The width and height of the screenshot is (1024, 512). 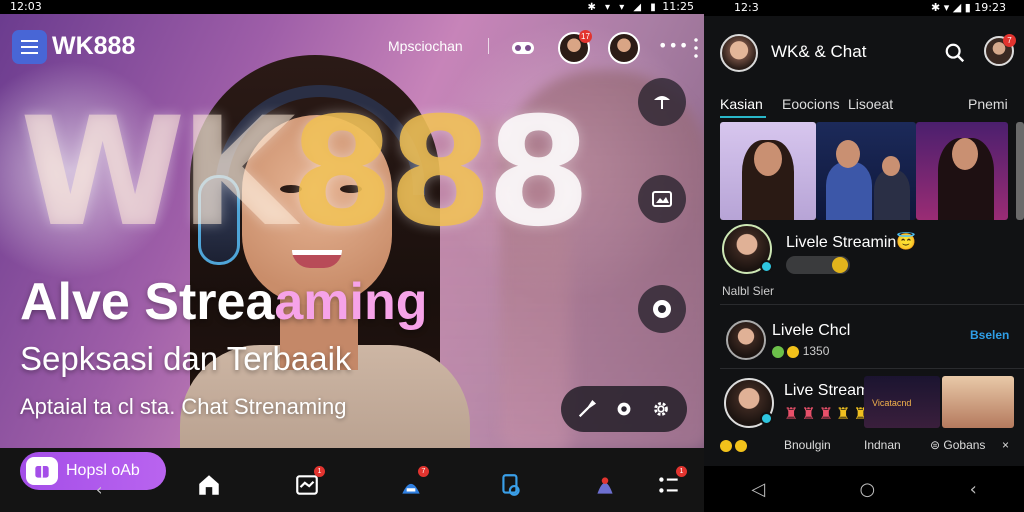 I want to click on tool-bar, so click(x=624, y=409).